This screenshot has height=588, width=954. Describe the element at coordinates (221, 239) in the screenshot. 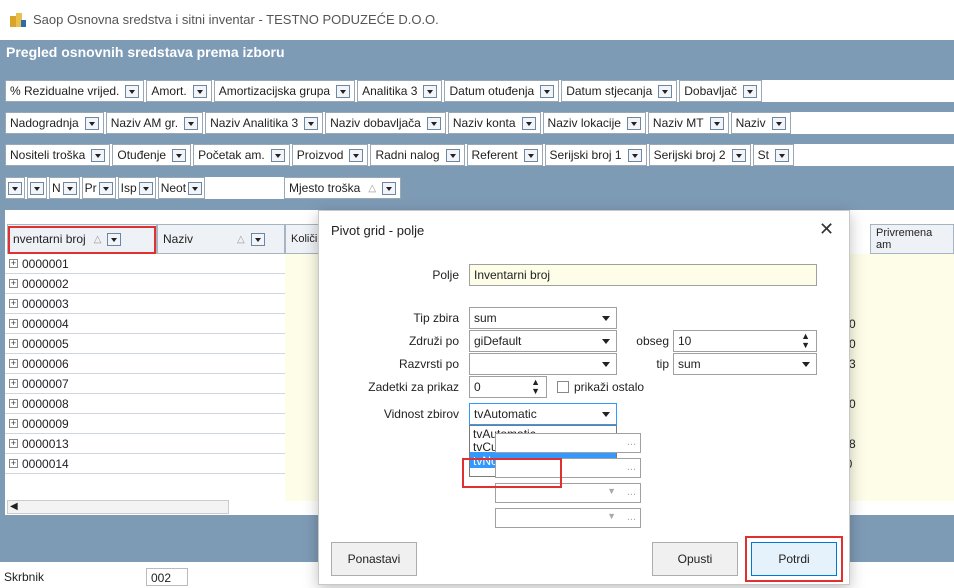

I see `column-header-naziv: Naziv △` at that location.